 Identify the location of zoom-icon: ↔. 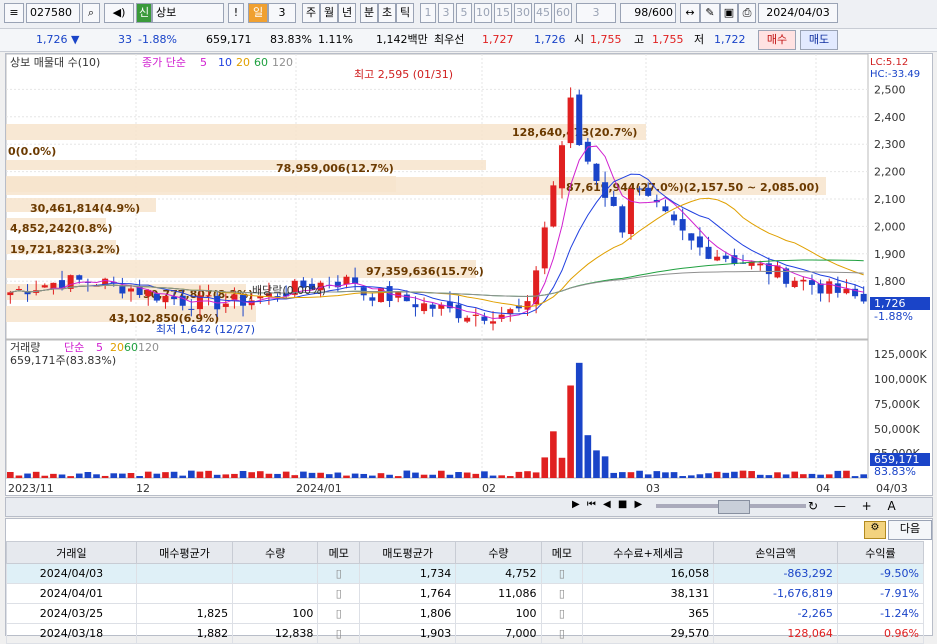
(690, 13).